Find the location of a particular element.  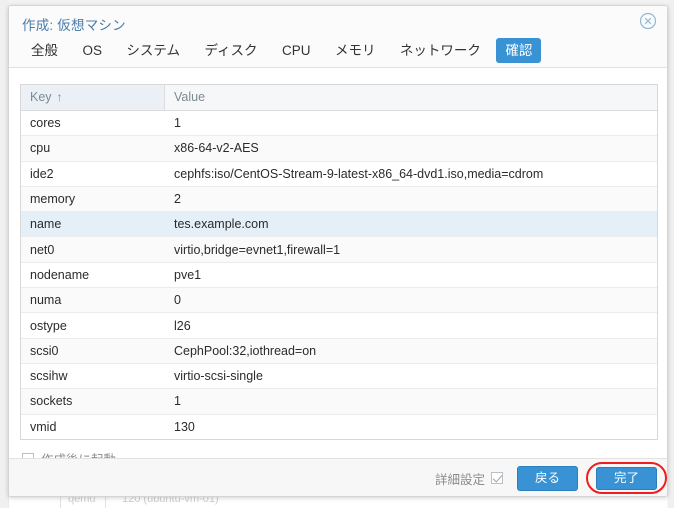

table-row: ostype l26 is located at coordinates (339, 326).